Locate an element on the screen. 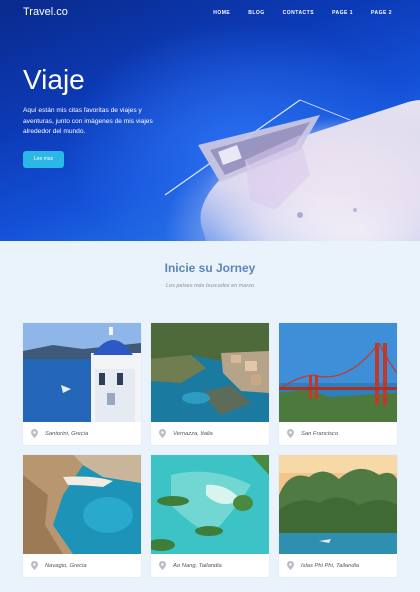 The height and width of the screenshot is (592, 420). card-label: Islas Phi Phi, Tailandia is located at coordinates (330, 565).